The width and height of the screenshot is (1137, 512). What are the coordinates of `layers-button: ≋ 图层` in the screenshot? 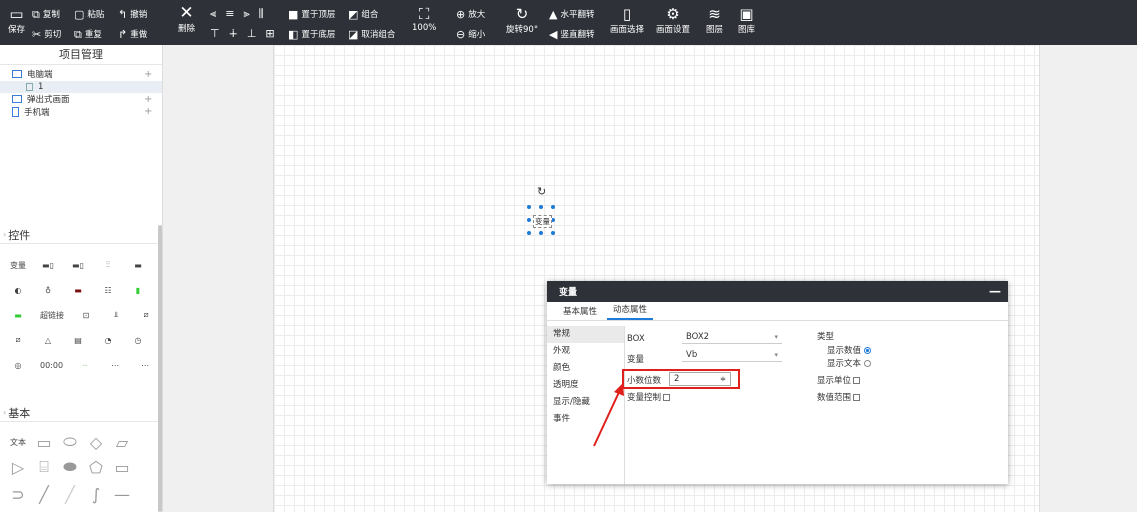 It's located at (714, 21).